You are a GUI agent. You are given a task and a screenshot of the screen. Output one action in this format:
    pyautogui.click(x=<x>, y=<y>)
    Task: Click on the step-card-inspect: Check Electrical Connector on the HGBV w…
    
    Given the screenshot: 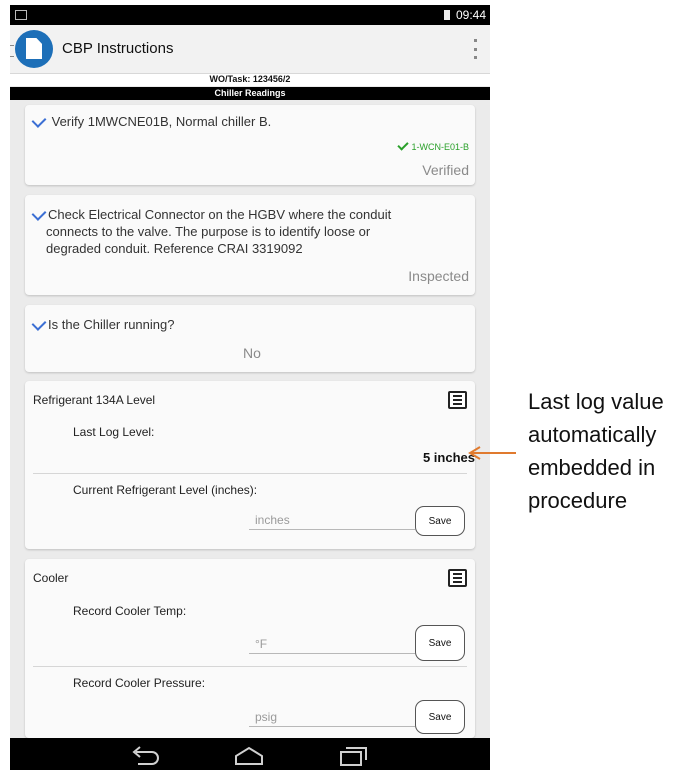 What is the action you would take?
    pyautogui.click(x=250, y=245)
    